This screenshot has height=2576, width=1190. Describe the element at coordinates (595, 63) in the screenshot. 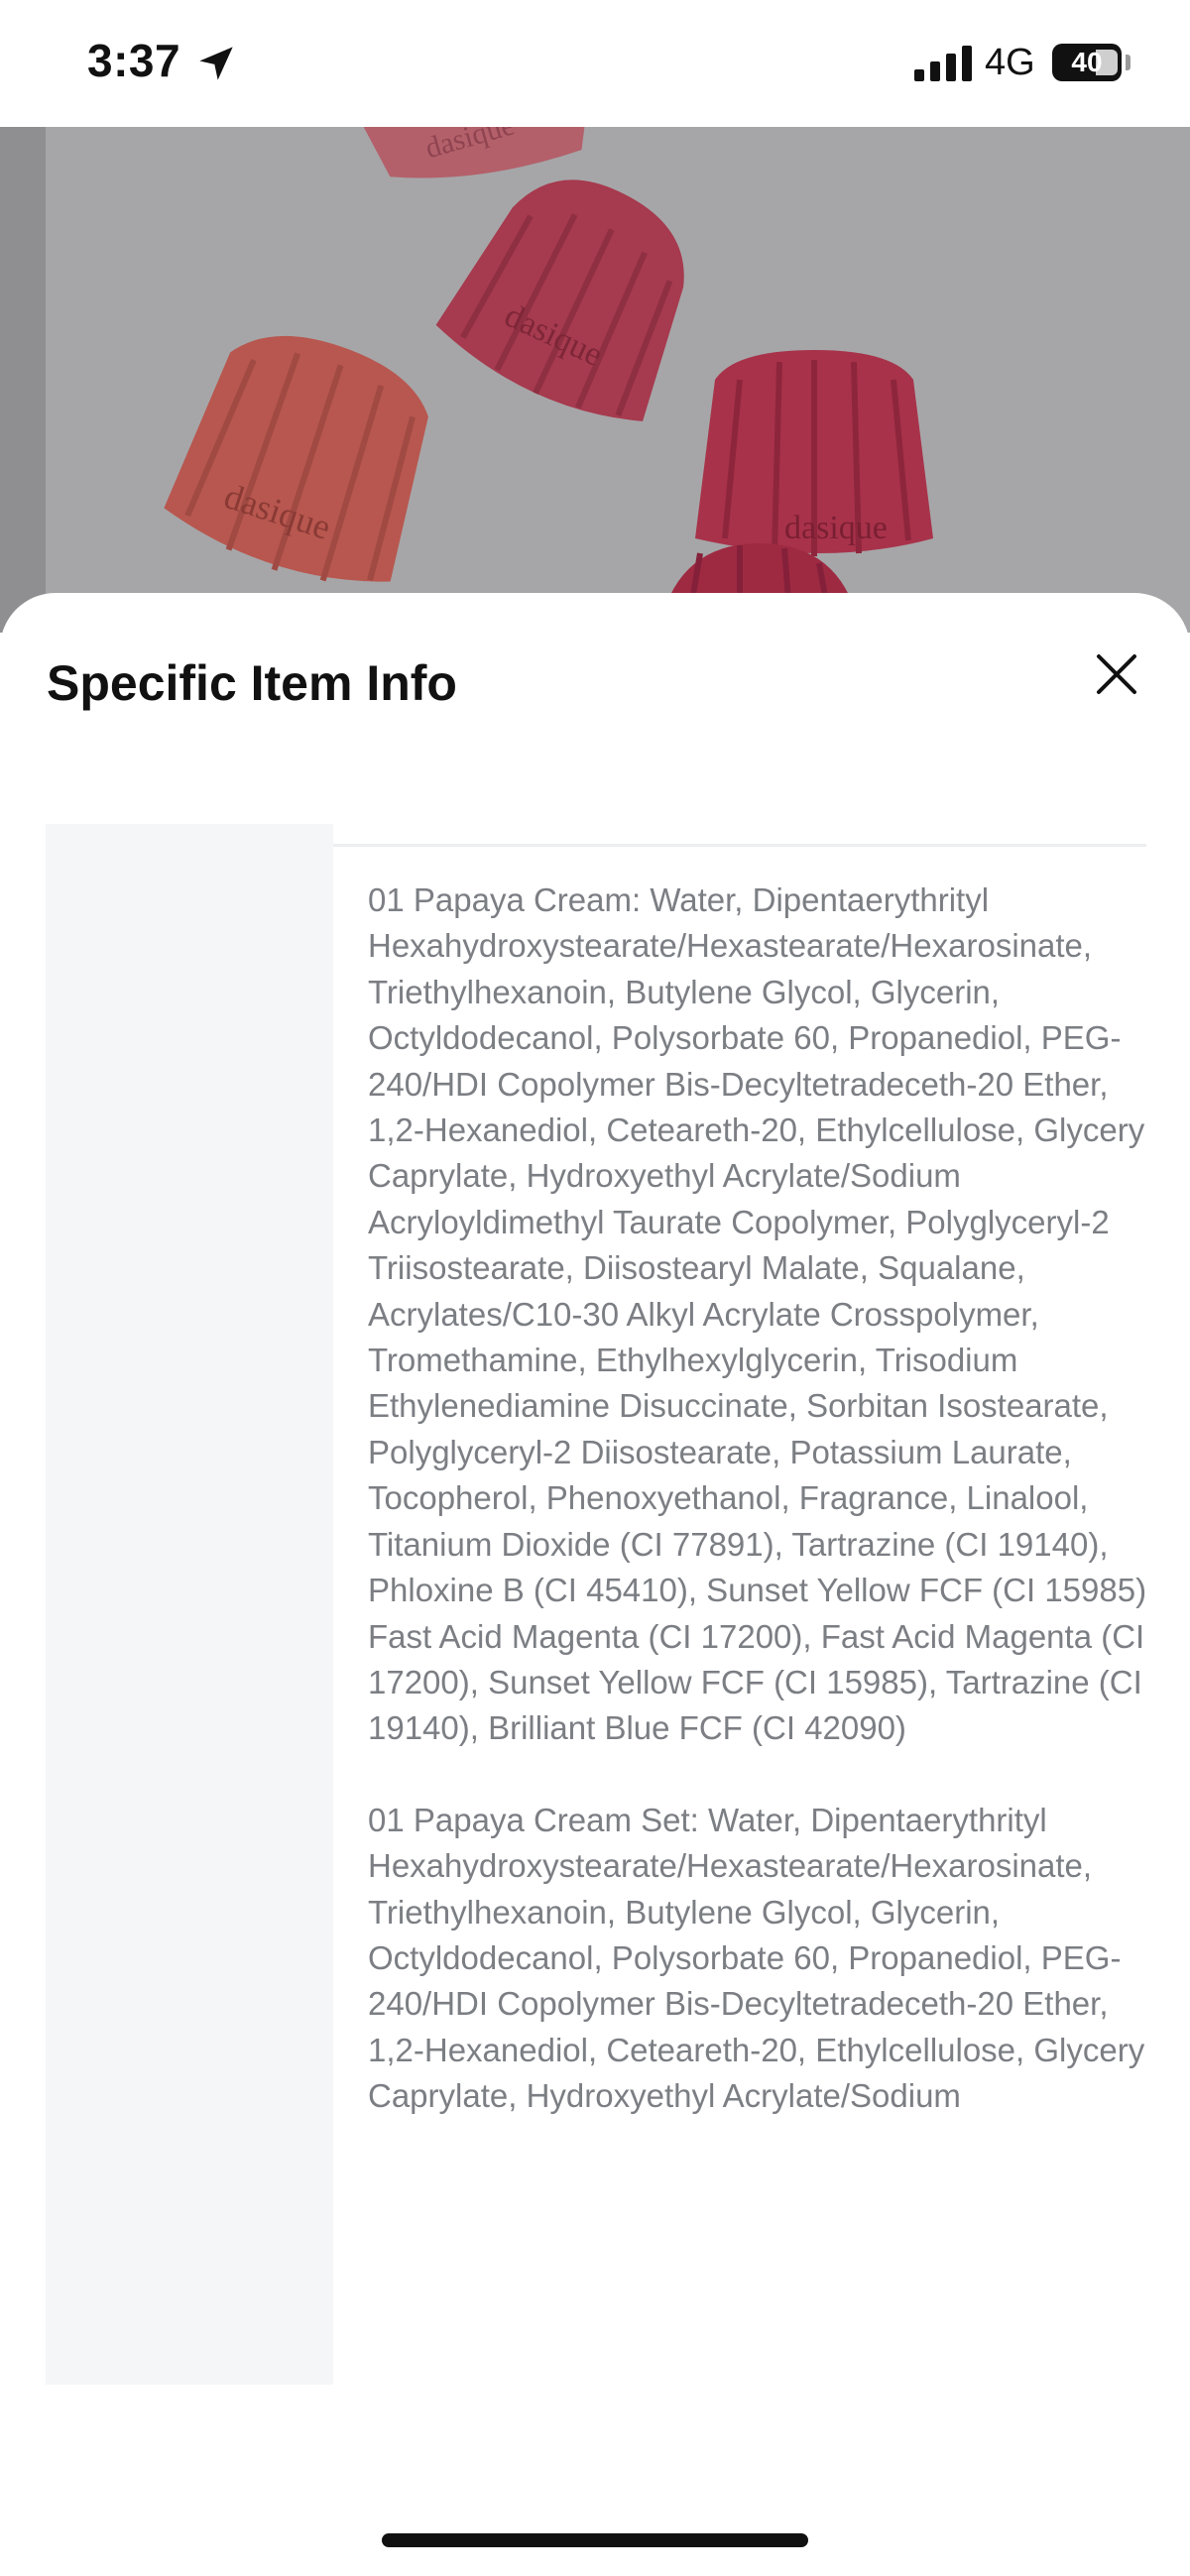

I see `status-bar: 3:37 4G 40` at that location.